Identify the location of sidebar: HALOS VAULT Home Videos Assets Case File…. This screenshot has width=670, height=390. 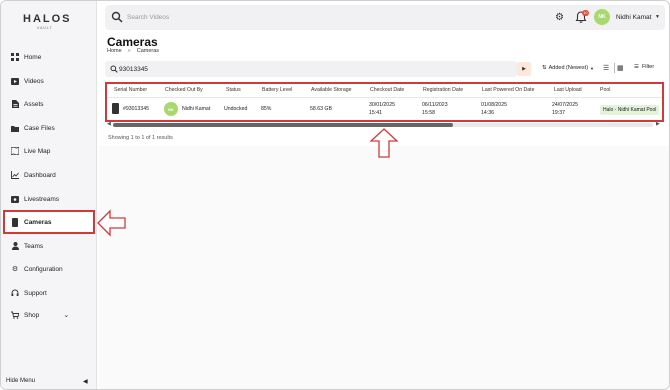
(49, 195).